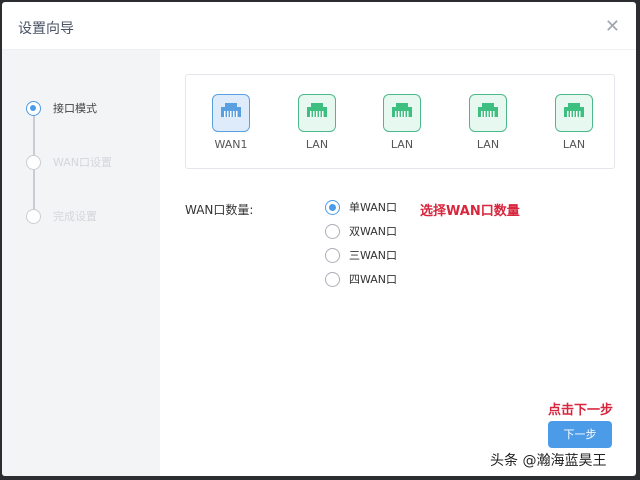  What do you see at coordinates (75, 216) in the screenshot?
I see `step-label: 完成设置` at bounding box center [75, 216].